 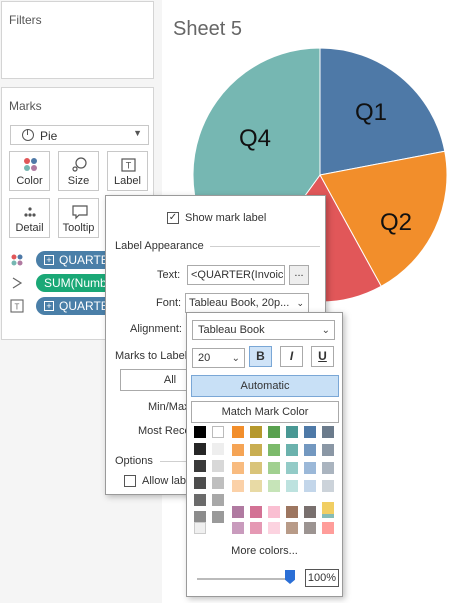 I want to click on font-size-select: 20 ⌄, so click(x=218, y=358).